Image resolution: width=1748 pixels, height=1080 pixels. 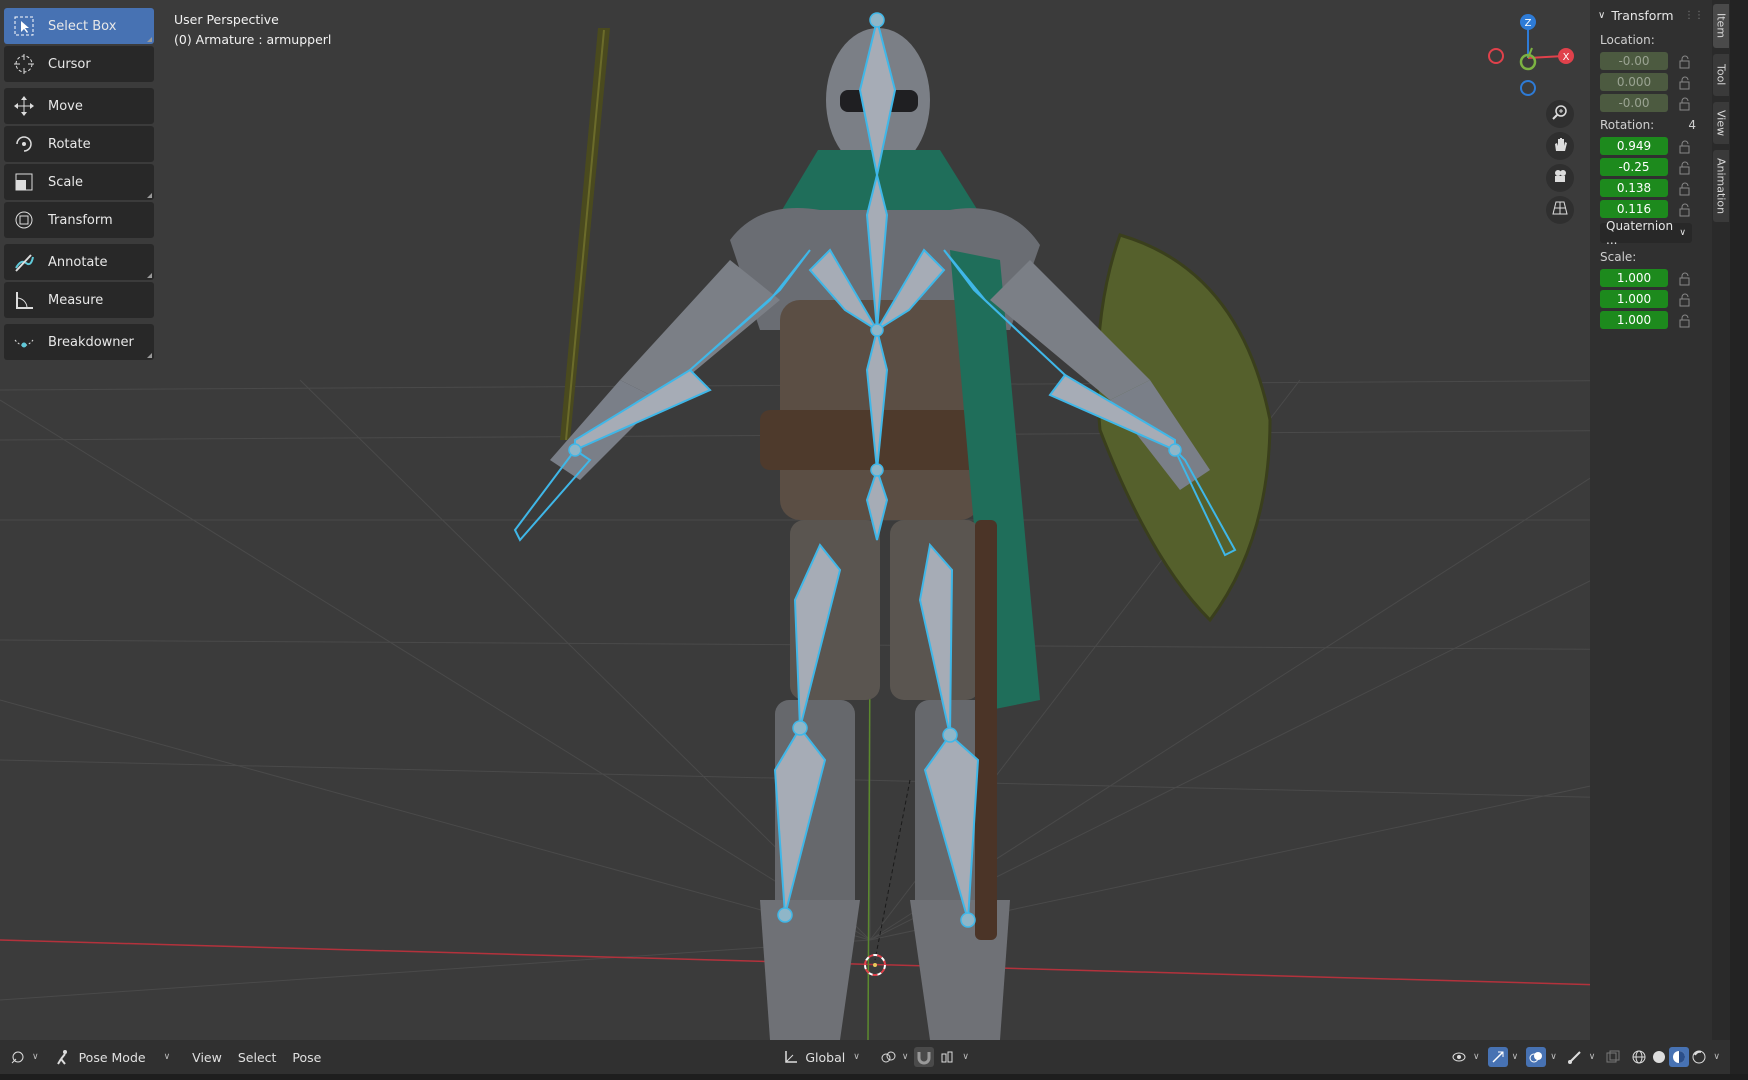 I want to click on rotate-icon, so click(x=24, y=144).